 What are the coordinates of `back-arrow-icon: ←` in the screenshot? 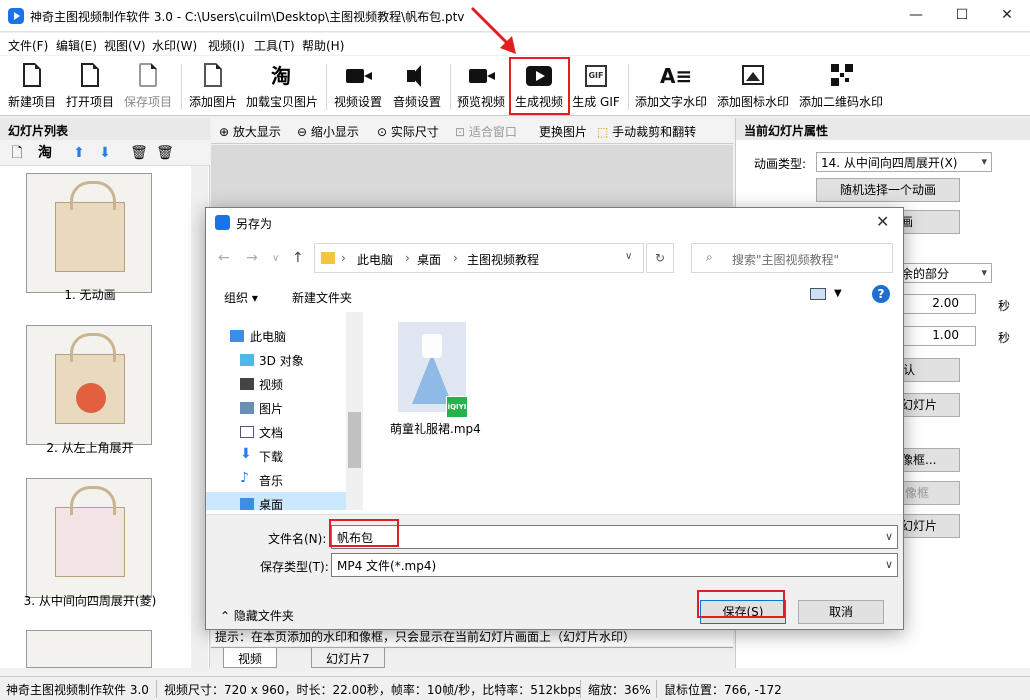 It's located at (224, 258).